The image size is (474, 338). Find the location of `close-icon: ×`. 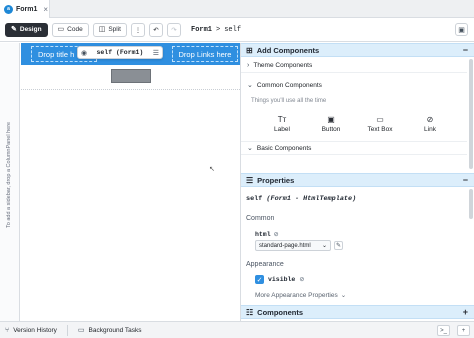

close-icon: × is located at coordinates (45, 9).